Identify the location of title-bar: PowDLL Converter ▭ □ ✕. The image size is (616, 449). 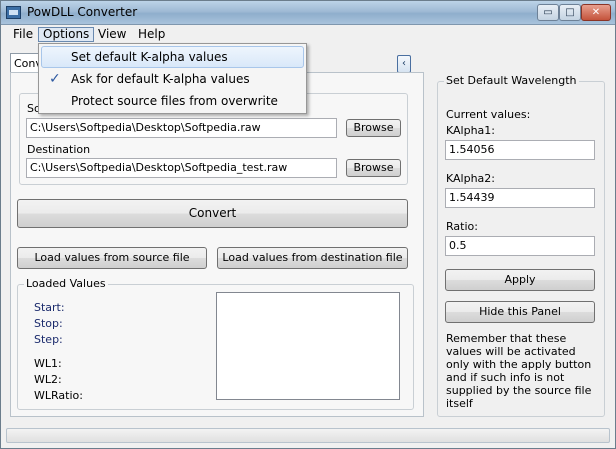
(308, 13).